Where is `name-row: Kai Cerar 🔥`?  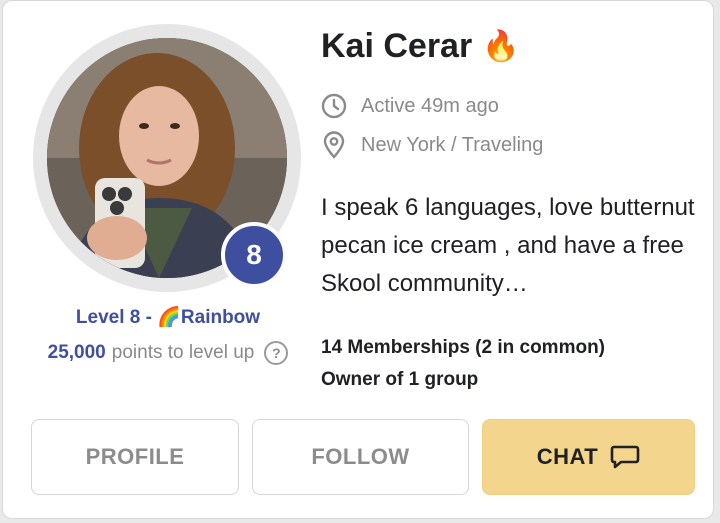
name-row: Kai Cerar 🔥 is located at coordinates (420, 46).